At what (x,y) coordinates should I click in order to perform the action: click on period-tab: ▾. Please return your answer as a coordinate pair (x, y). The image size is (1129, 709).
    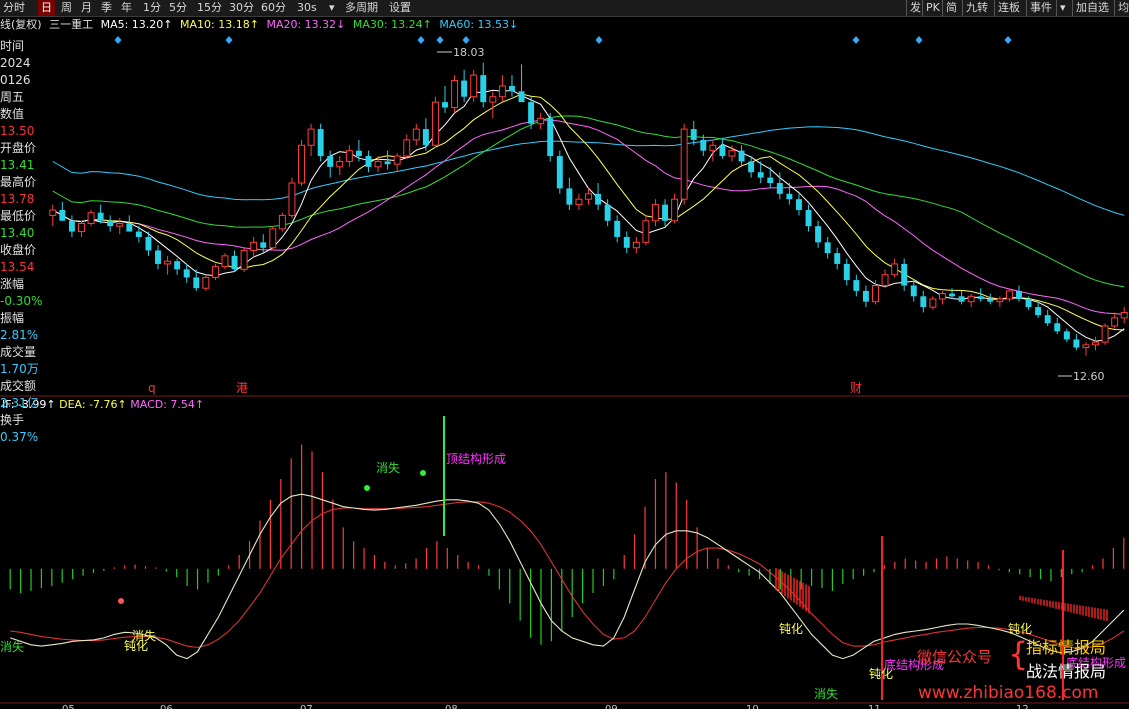
    Looking at the image, I should click on (332, 8).